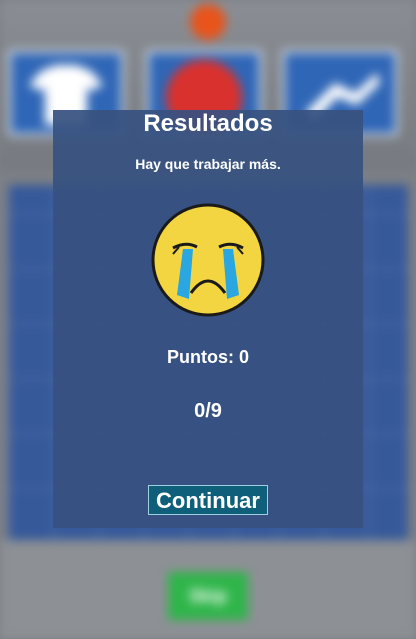  What do you see at coordinates (207, 357) in the screenshot?
I see `points-label: Puntos: 0` at bounding box center [207, 357].